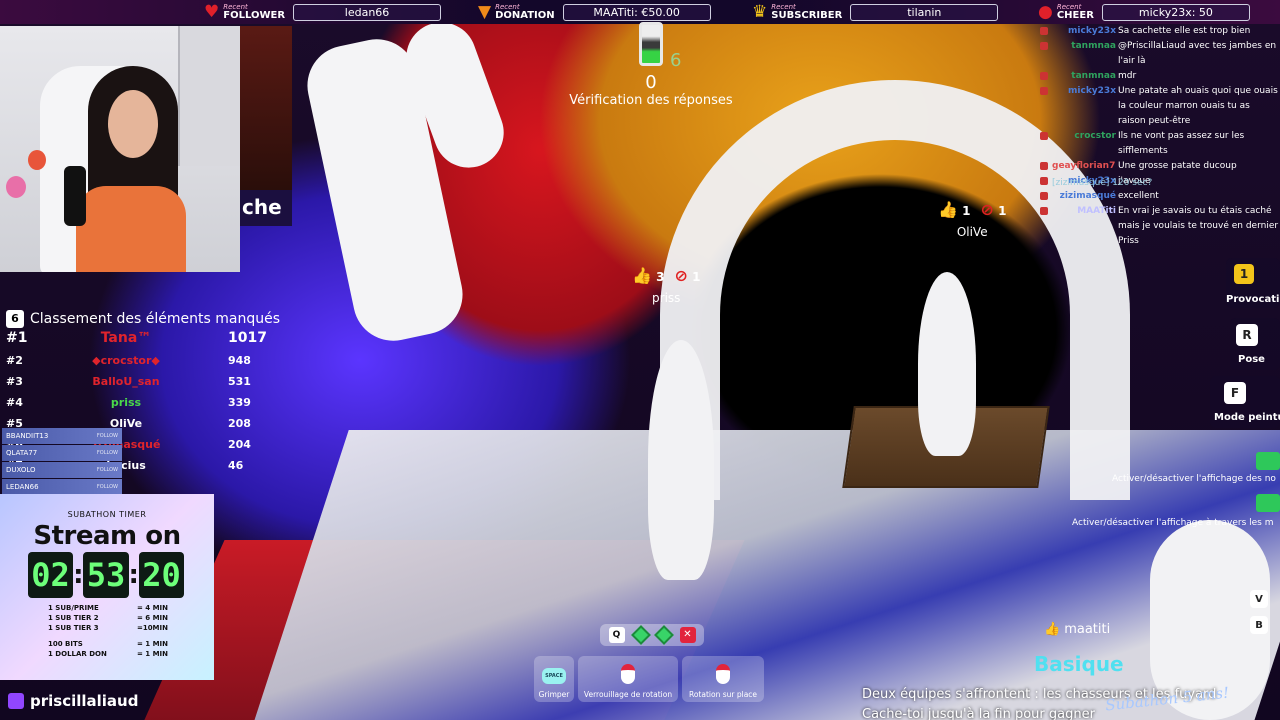 The height and width of the screenshot is (720, 1280). What do you see at coordinates (108, 645) in the screenshot?
I see `timer-rule: 100 BITS = 1 MIN` at bounding box center [108, 645].